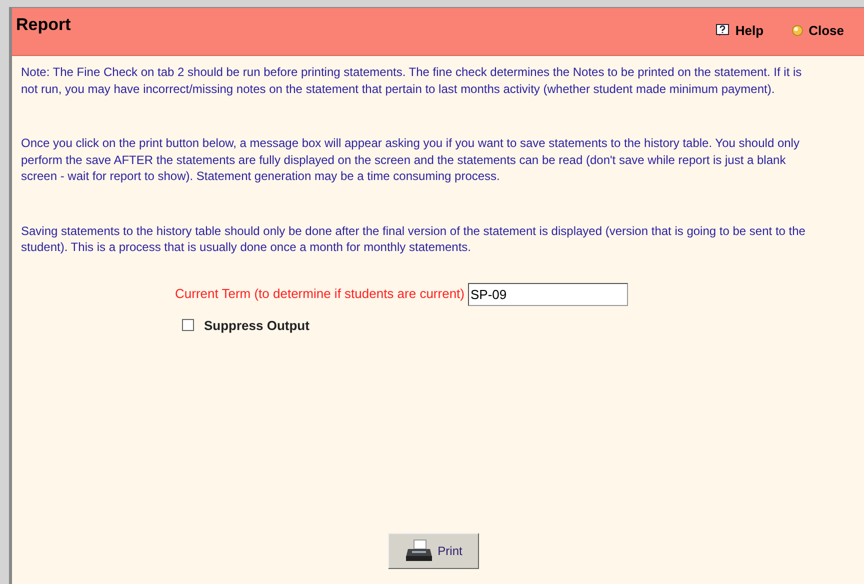 The width and height of the screenshot is (864, 584). Describe the element at coordinates (413, 239) in the screenshot. I see `note-paragraph: Saving statements to the history table should only be done after the final version of the statement is displayed (version that is going to be sent to the student). This is a process that is usually done once a month for monthly statements.` at that location.